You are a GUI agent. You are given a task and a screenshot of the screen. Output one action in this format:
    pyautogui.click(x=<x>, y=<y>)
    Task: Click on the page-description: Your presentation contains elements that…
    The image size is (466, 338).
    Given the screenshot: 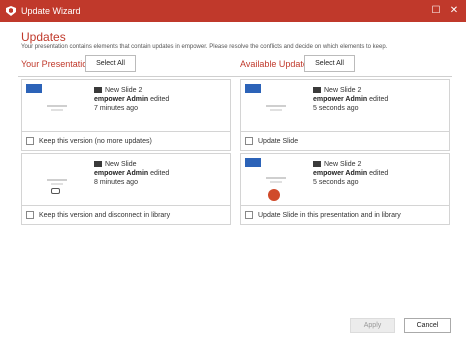 What is the action you would take?
    pyautogui.click(x=204, y=47)
    